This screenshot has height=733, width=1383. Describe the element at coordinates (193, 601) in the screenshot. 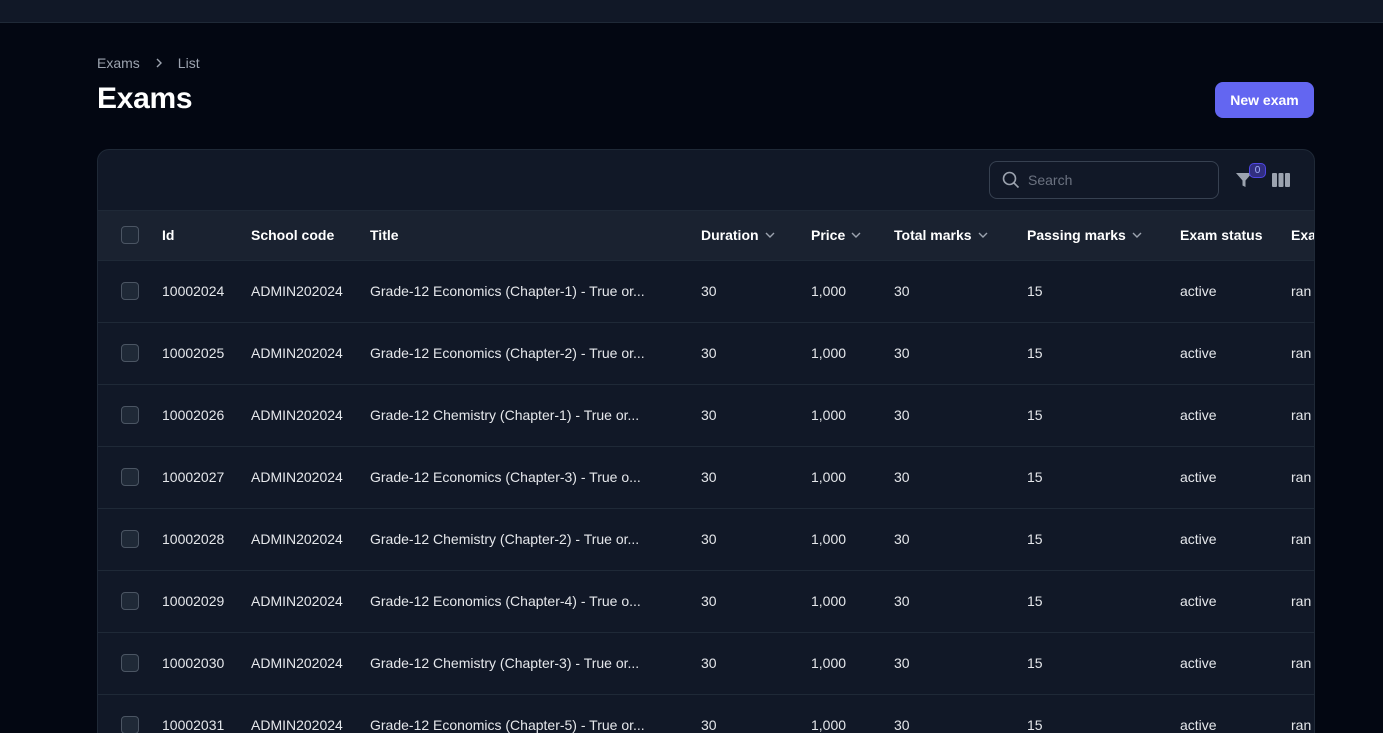

I see `cell-id: 10002029` at that location.